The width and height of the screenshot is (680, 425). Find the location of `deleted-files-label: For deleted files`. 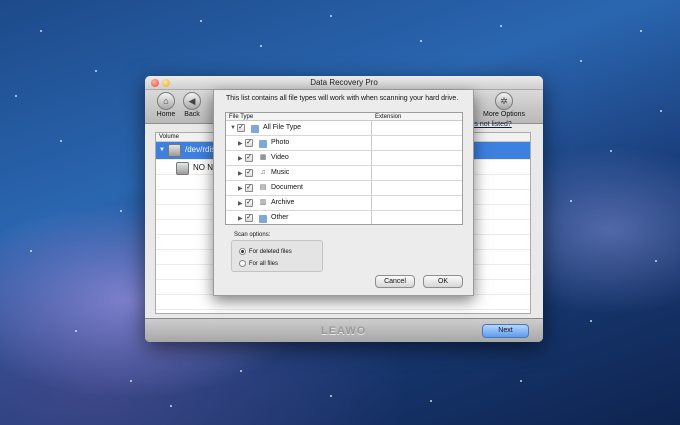

deleted-files-label: For deleted files is located at coordinates (270, 252).